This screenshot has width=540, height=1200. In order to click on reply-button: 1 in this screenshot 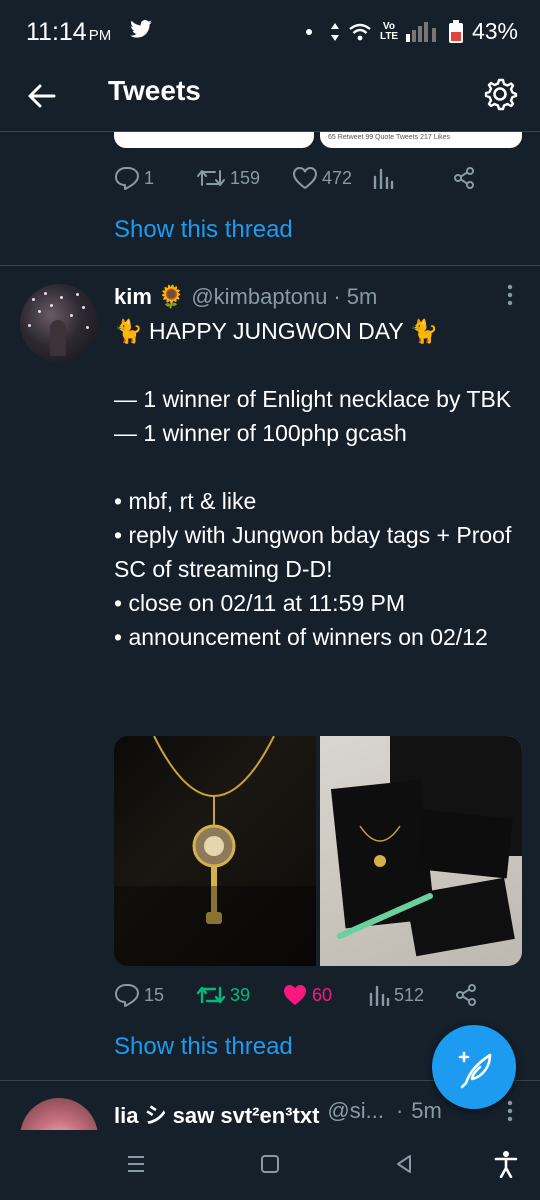, I will do `click(155, 178)`.